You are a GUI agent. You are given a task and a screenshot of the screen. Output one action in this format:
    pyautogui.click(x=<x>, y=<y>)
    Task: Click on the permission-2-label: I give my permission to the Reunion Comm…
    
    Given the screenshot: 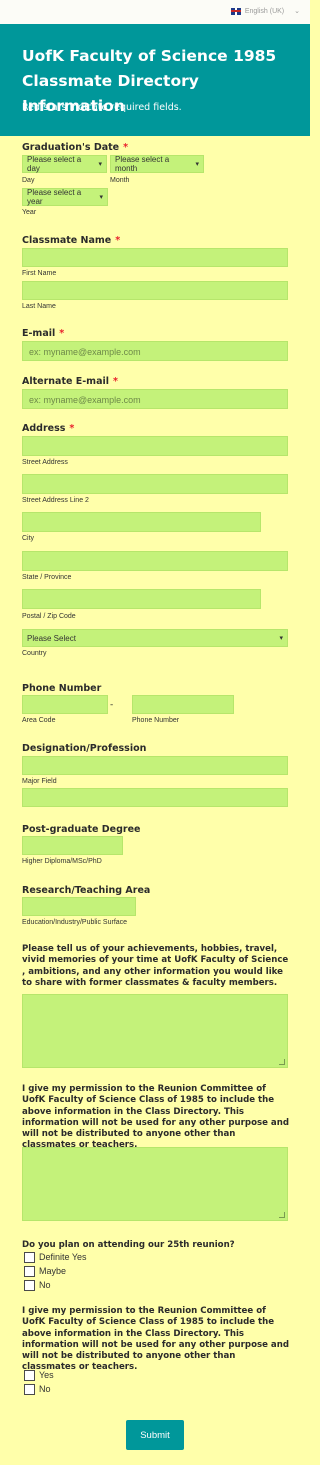 What is the action you would take?
    pyautogui.click(x=155, y=1339)
    